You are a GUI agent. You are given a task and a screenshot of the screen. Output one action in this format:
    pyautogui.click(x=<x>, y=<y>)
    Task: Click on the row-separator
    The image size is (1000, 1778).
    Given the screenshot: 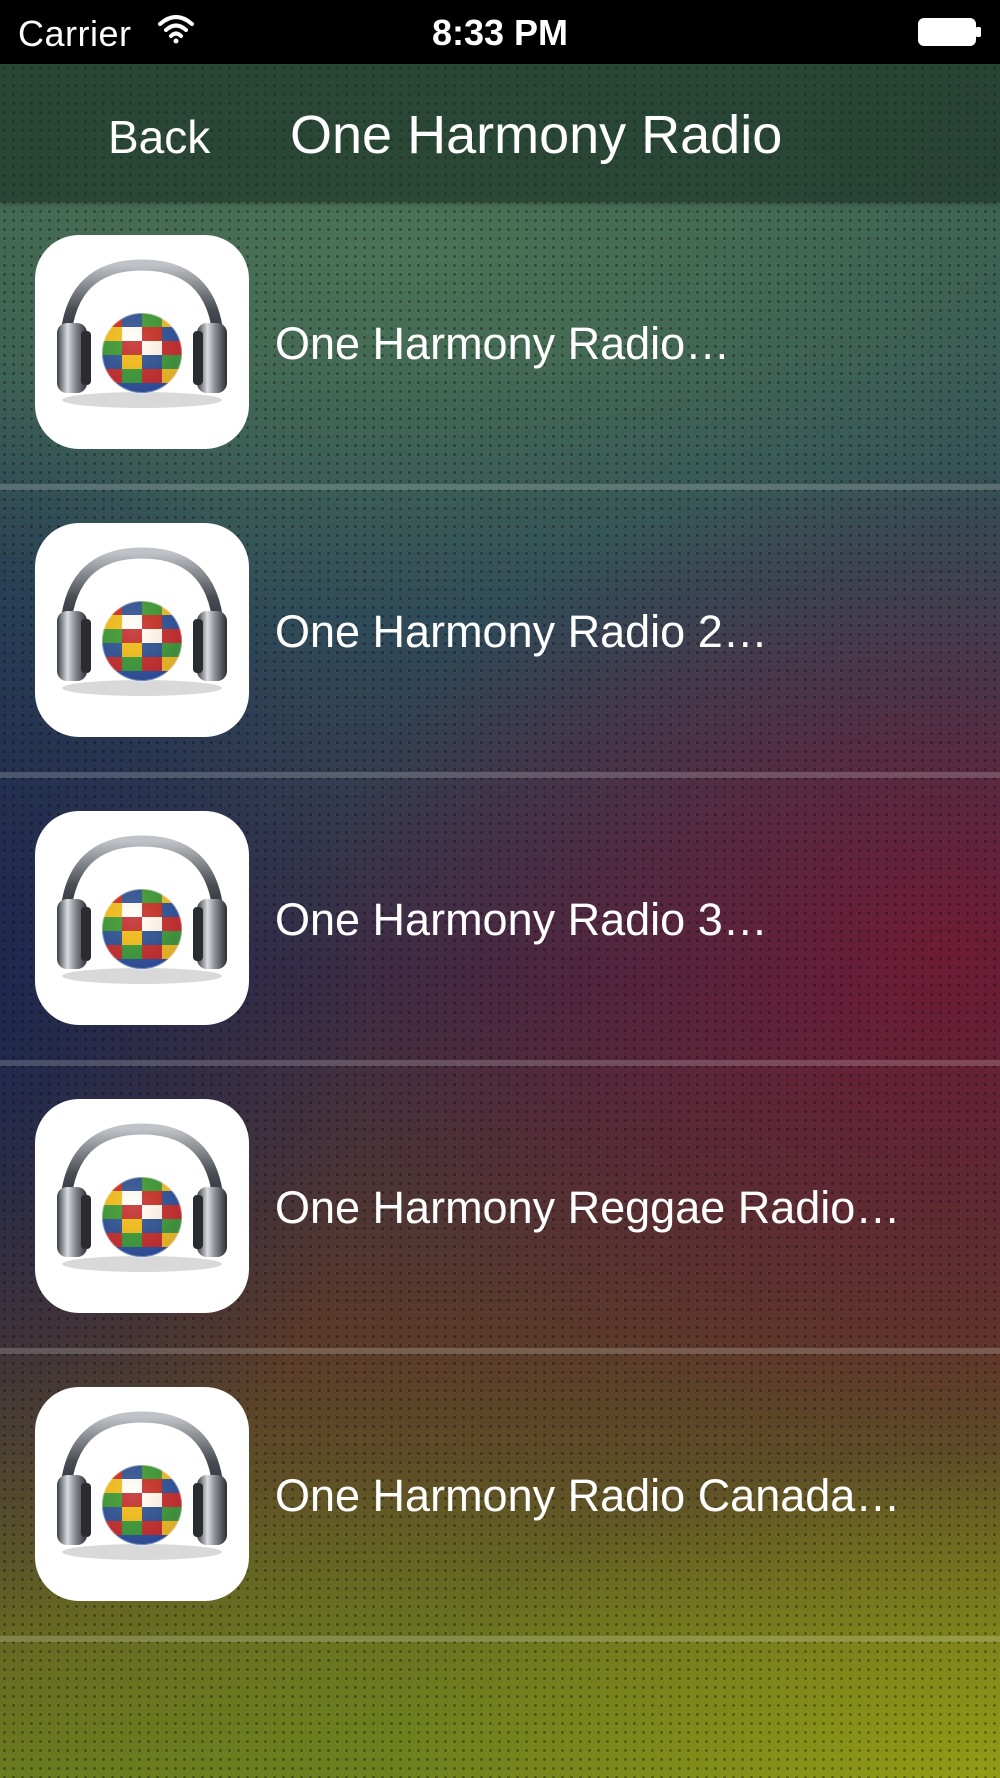 What is the action you would take?
    pyautogui.click(x=500, y=1639)
    